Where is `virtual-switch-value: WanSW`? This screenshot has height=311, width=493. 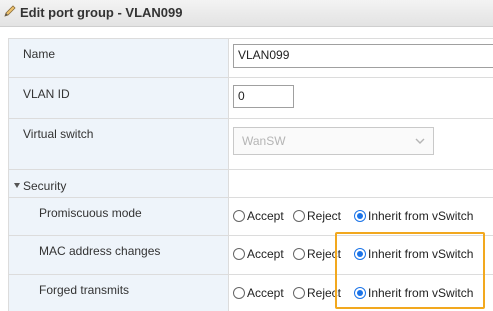
virtual-switch-value: WanSW is located at coordinates (264, 141).